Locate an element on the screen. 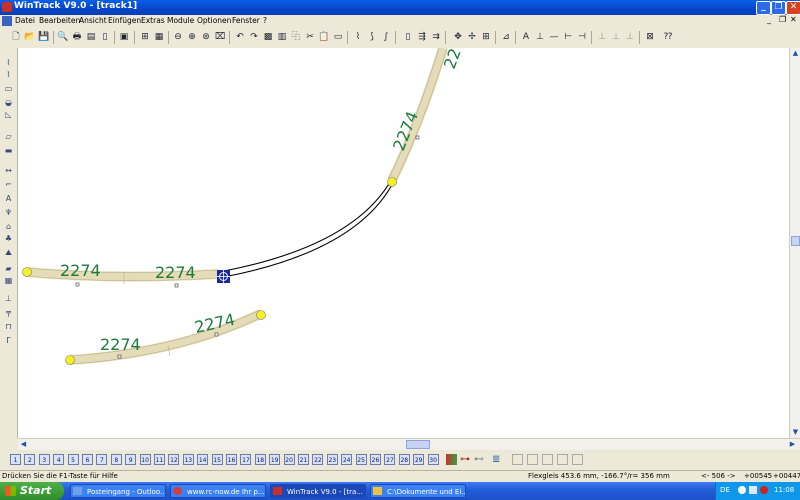 The width and height of the screenshot is (800, 500). curve-track-icon: ⟆ is located at coordinates (372, 37).